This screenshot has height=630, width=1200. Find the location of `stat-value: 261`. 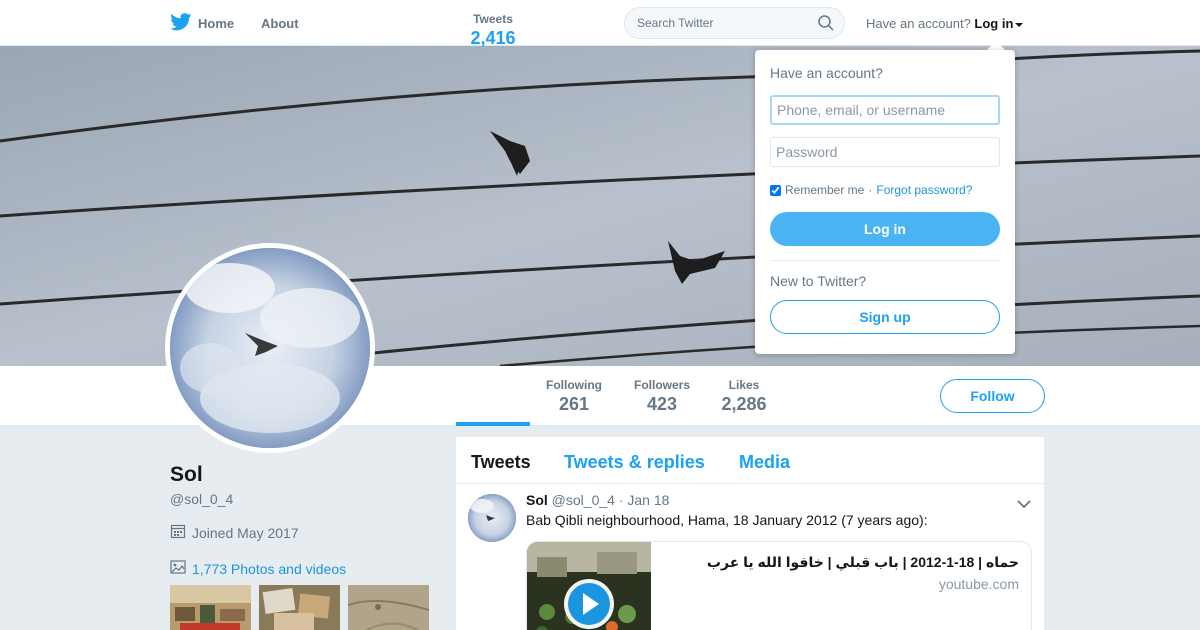

stat-value: 261 is located at coordinates (574, 404).